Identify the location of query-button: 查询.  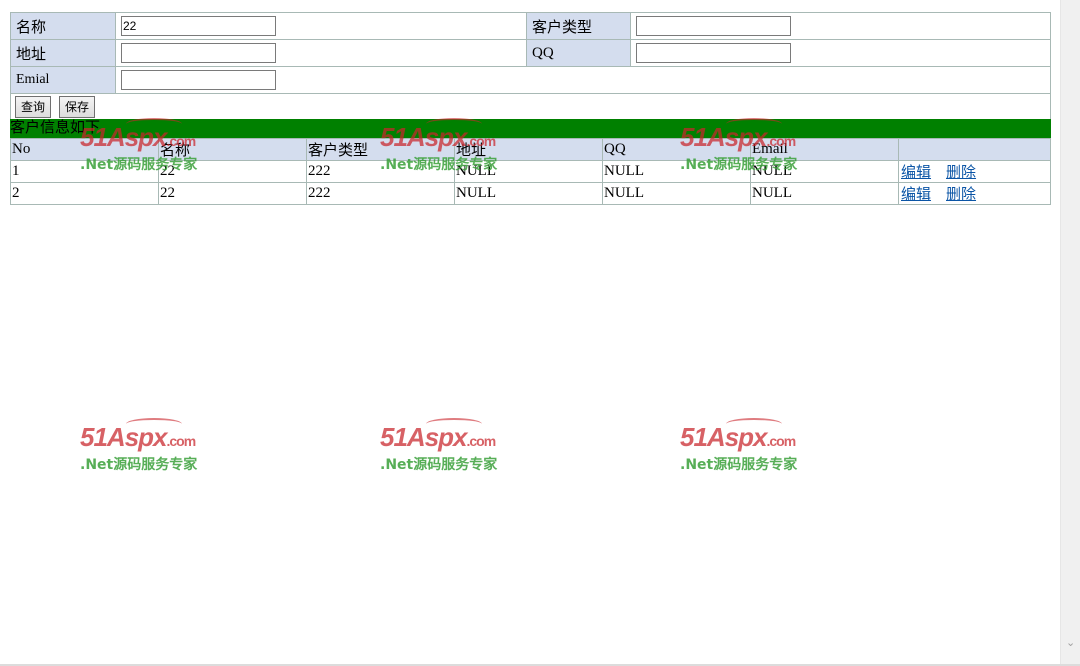
(33, 107).